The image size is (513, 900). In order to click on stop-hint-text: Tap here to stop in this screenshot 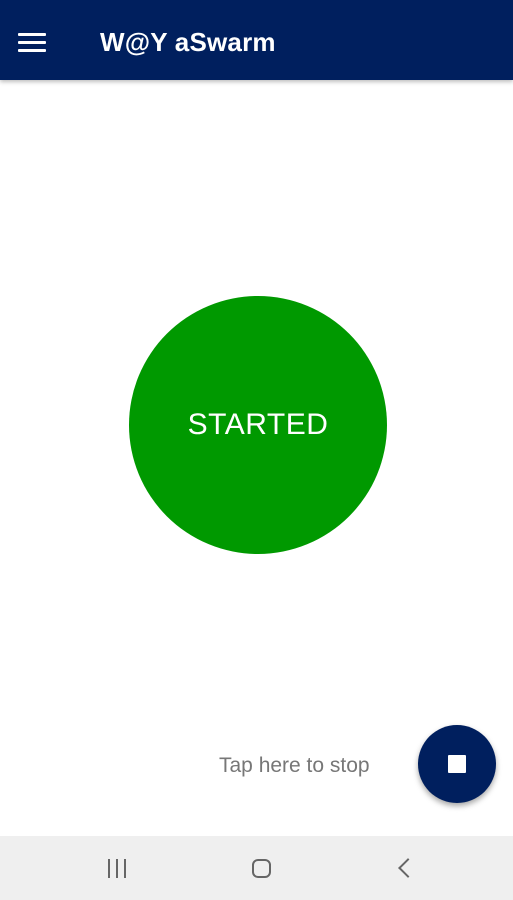, I will do `click(294, 765)`.